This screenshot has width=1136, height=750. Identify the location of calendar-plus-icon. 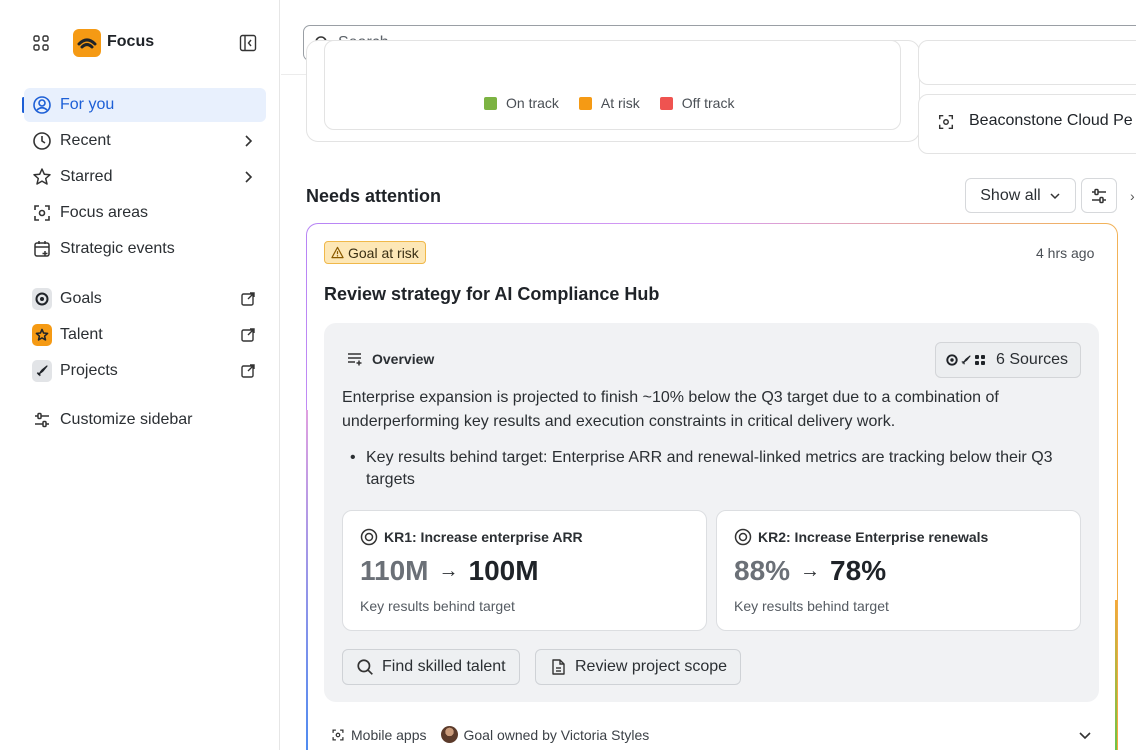
(42, 249).